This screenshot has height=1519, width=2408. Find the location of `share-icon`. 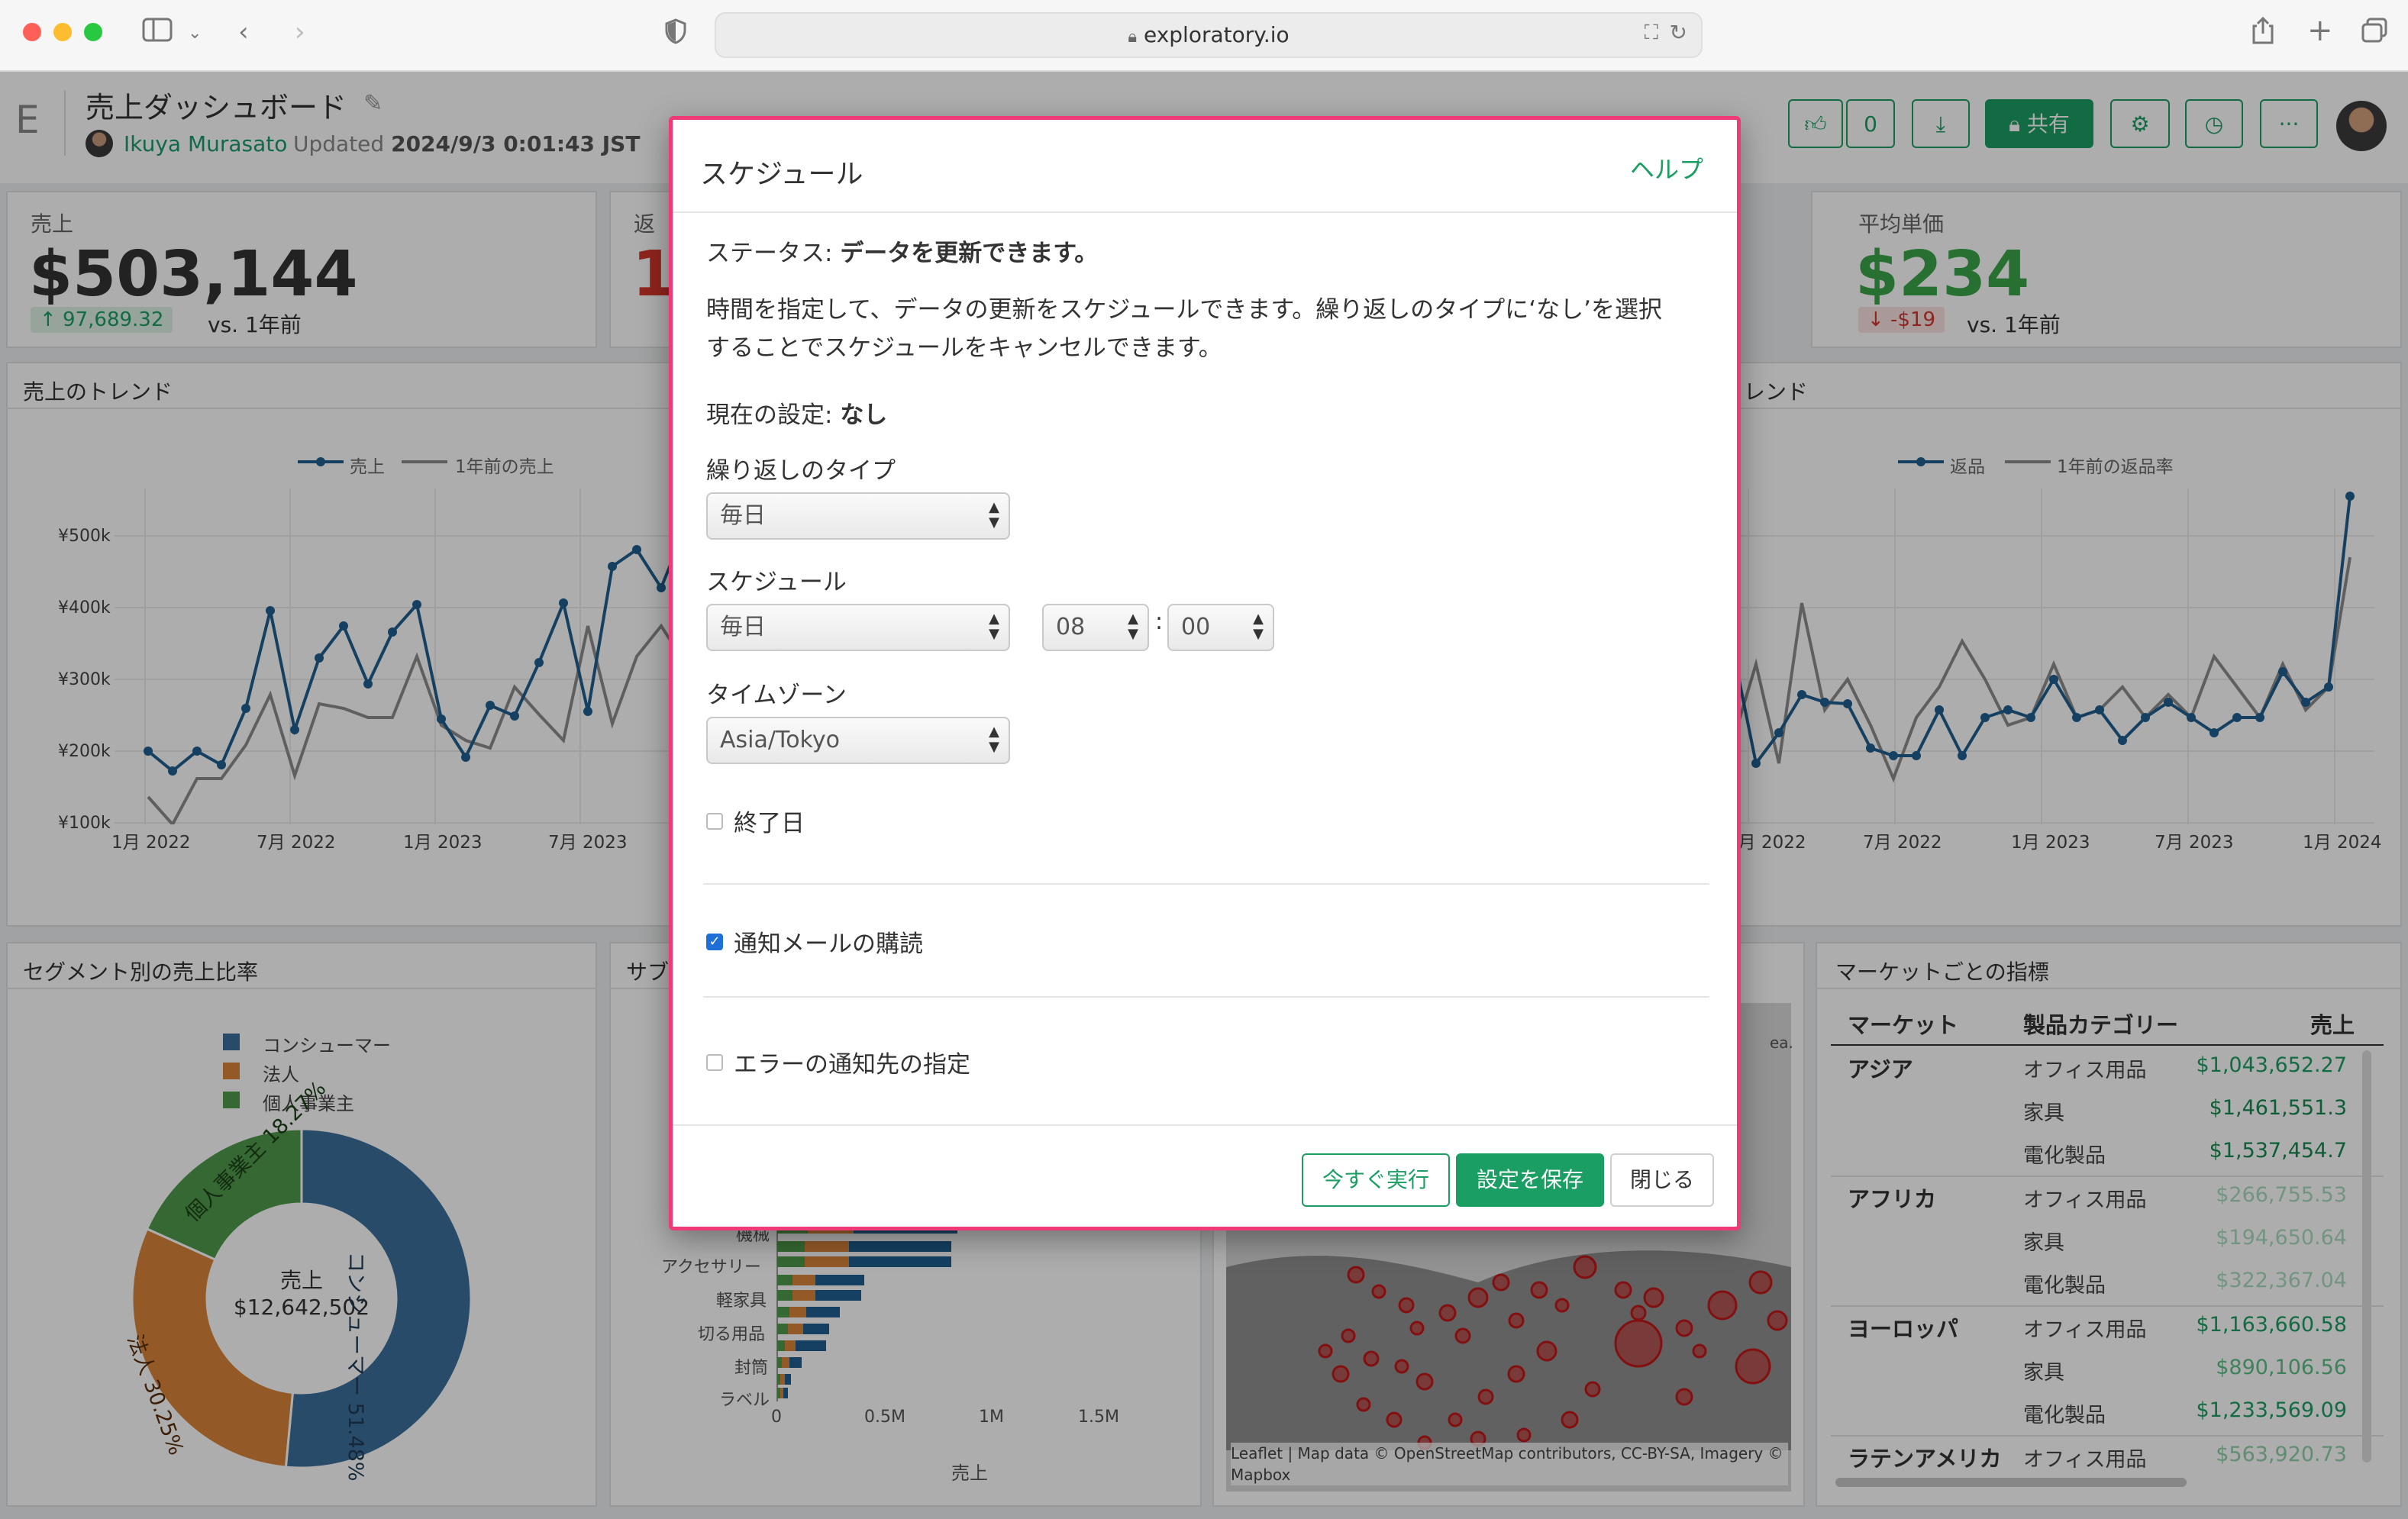

share-icon is located at coordinates (2263, 34).